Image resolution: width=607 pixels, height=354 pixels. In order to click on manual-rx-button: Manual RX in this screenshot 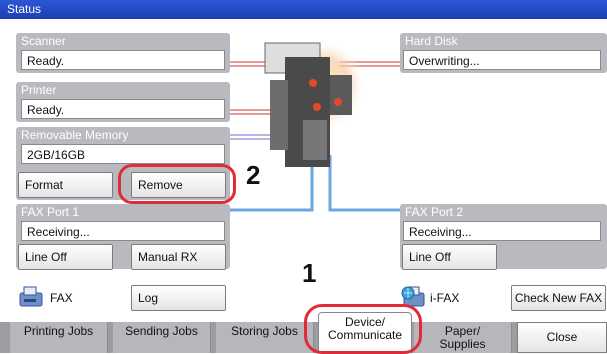, I will do `click(178, 257)`.